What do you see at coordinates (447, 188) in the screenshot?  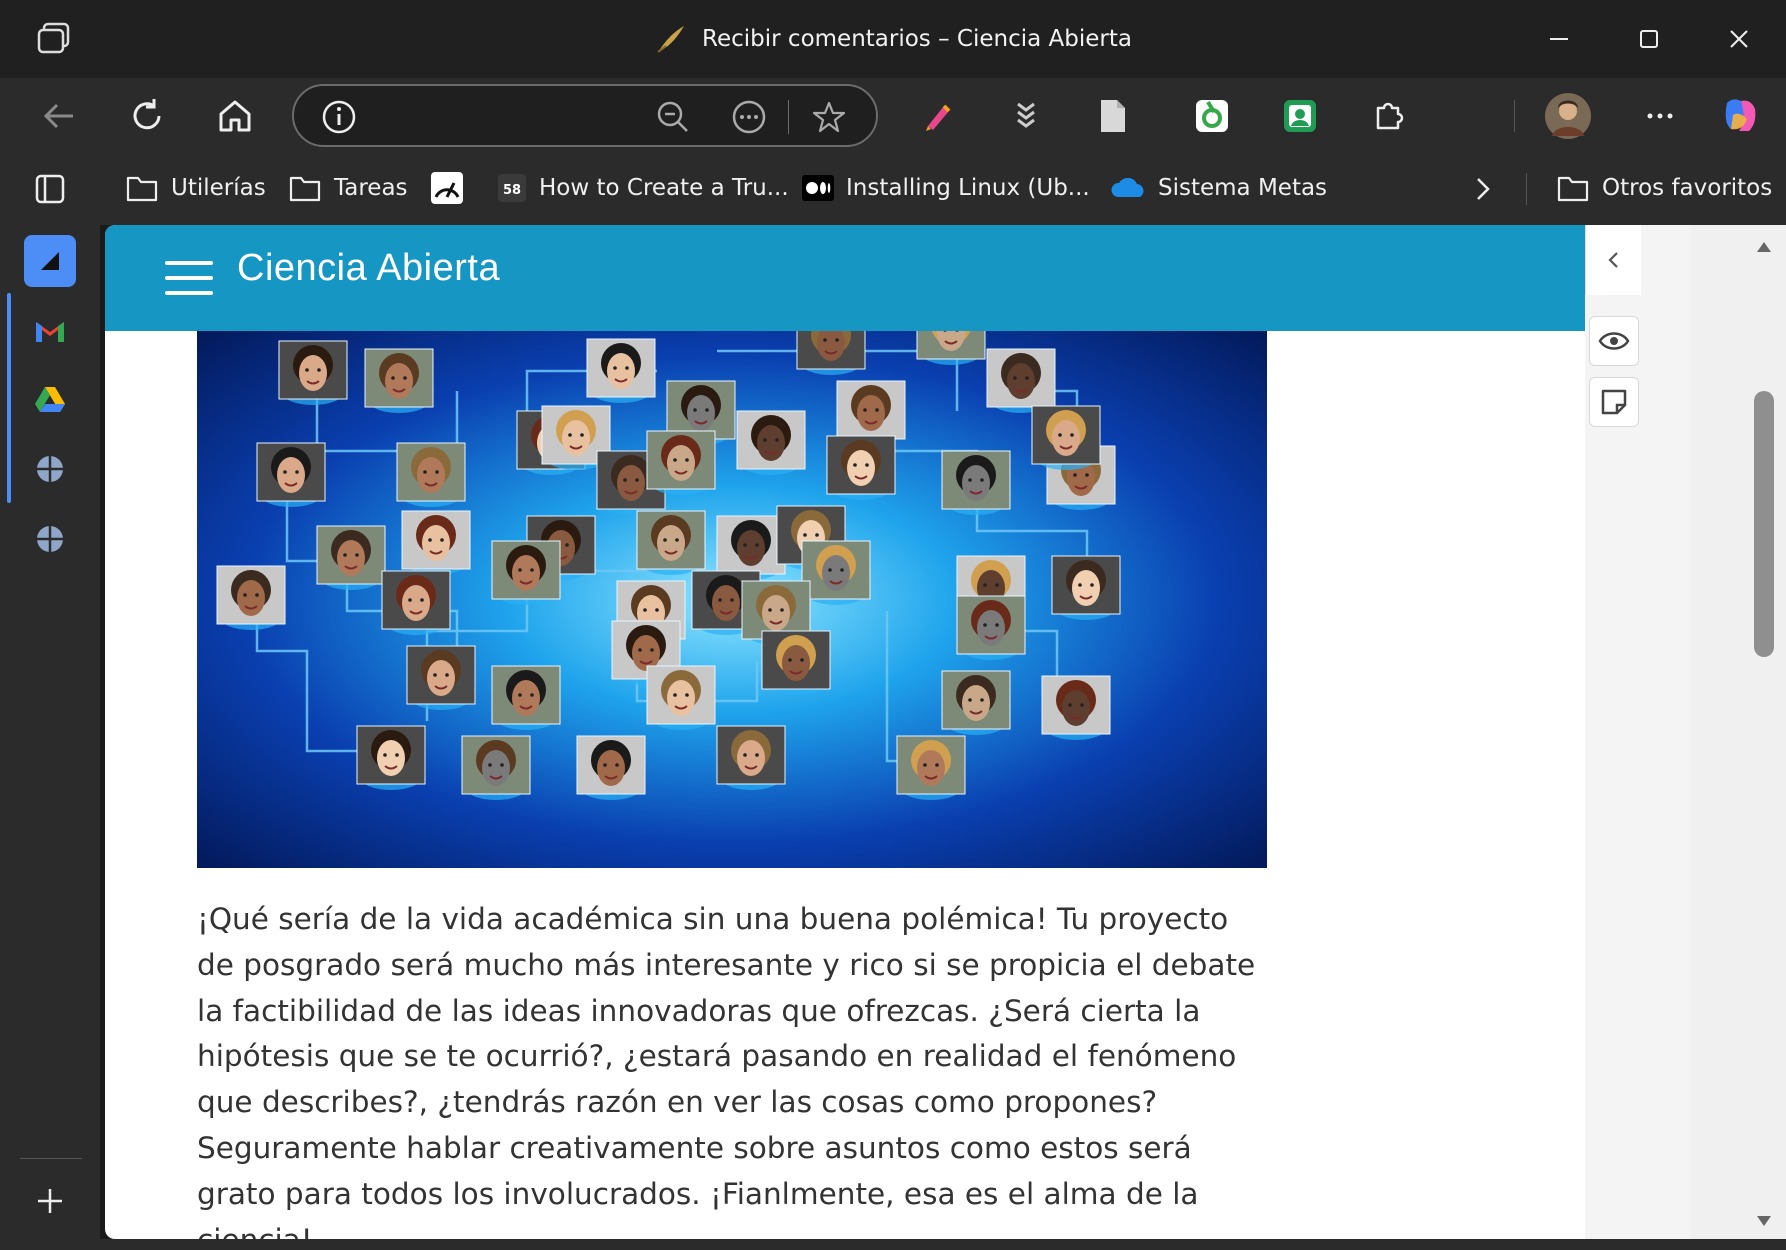 I see `bookmark-speedometer` at bounding box center [447, 188].